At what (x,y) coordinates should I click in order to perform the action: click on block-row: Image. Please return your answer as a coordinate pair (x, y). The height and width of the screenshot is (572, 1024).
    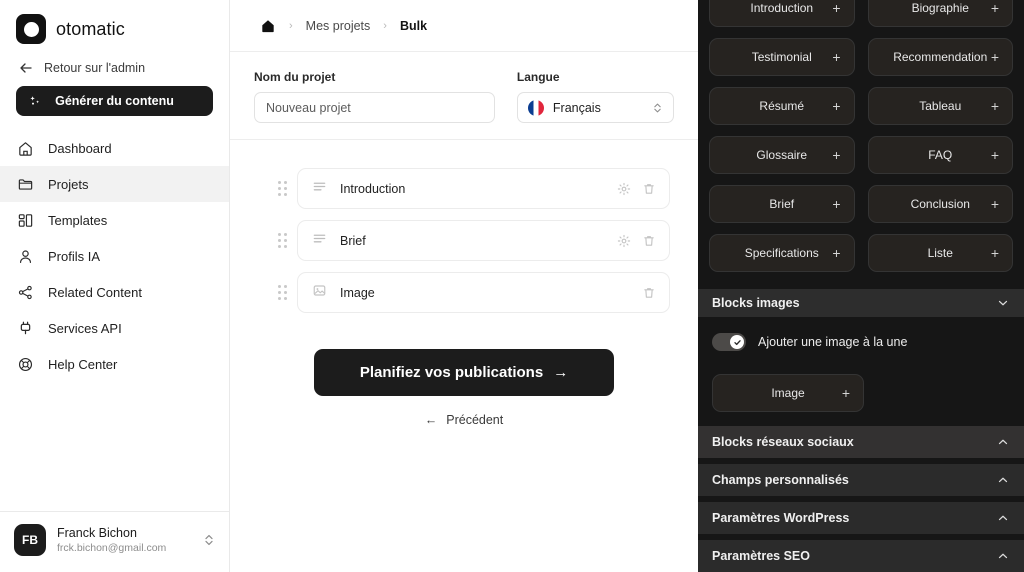
    Looking at the image, I should click on (464, 292).